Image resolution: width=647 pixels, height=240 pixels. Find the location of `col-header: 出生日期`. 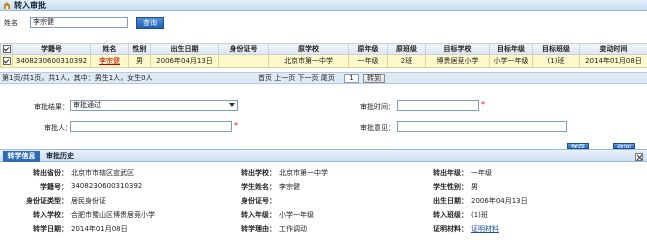

col-header: 出生日期 is located at coordinates (184, 49).